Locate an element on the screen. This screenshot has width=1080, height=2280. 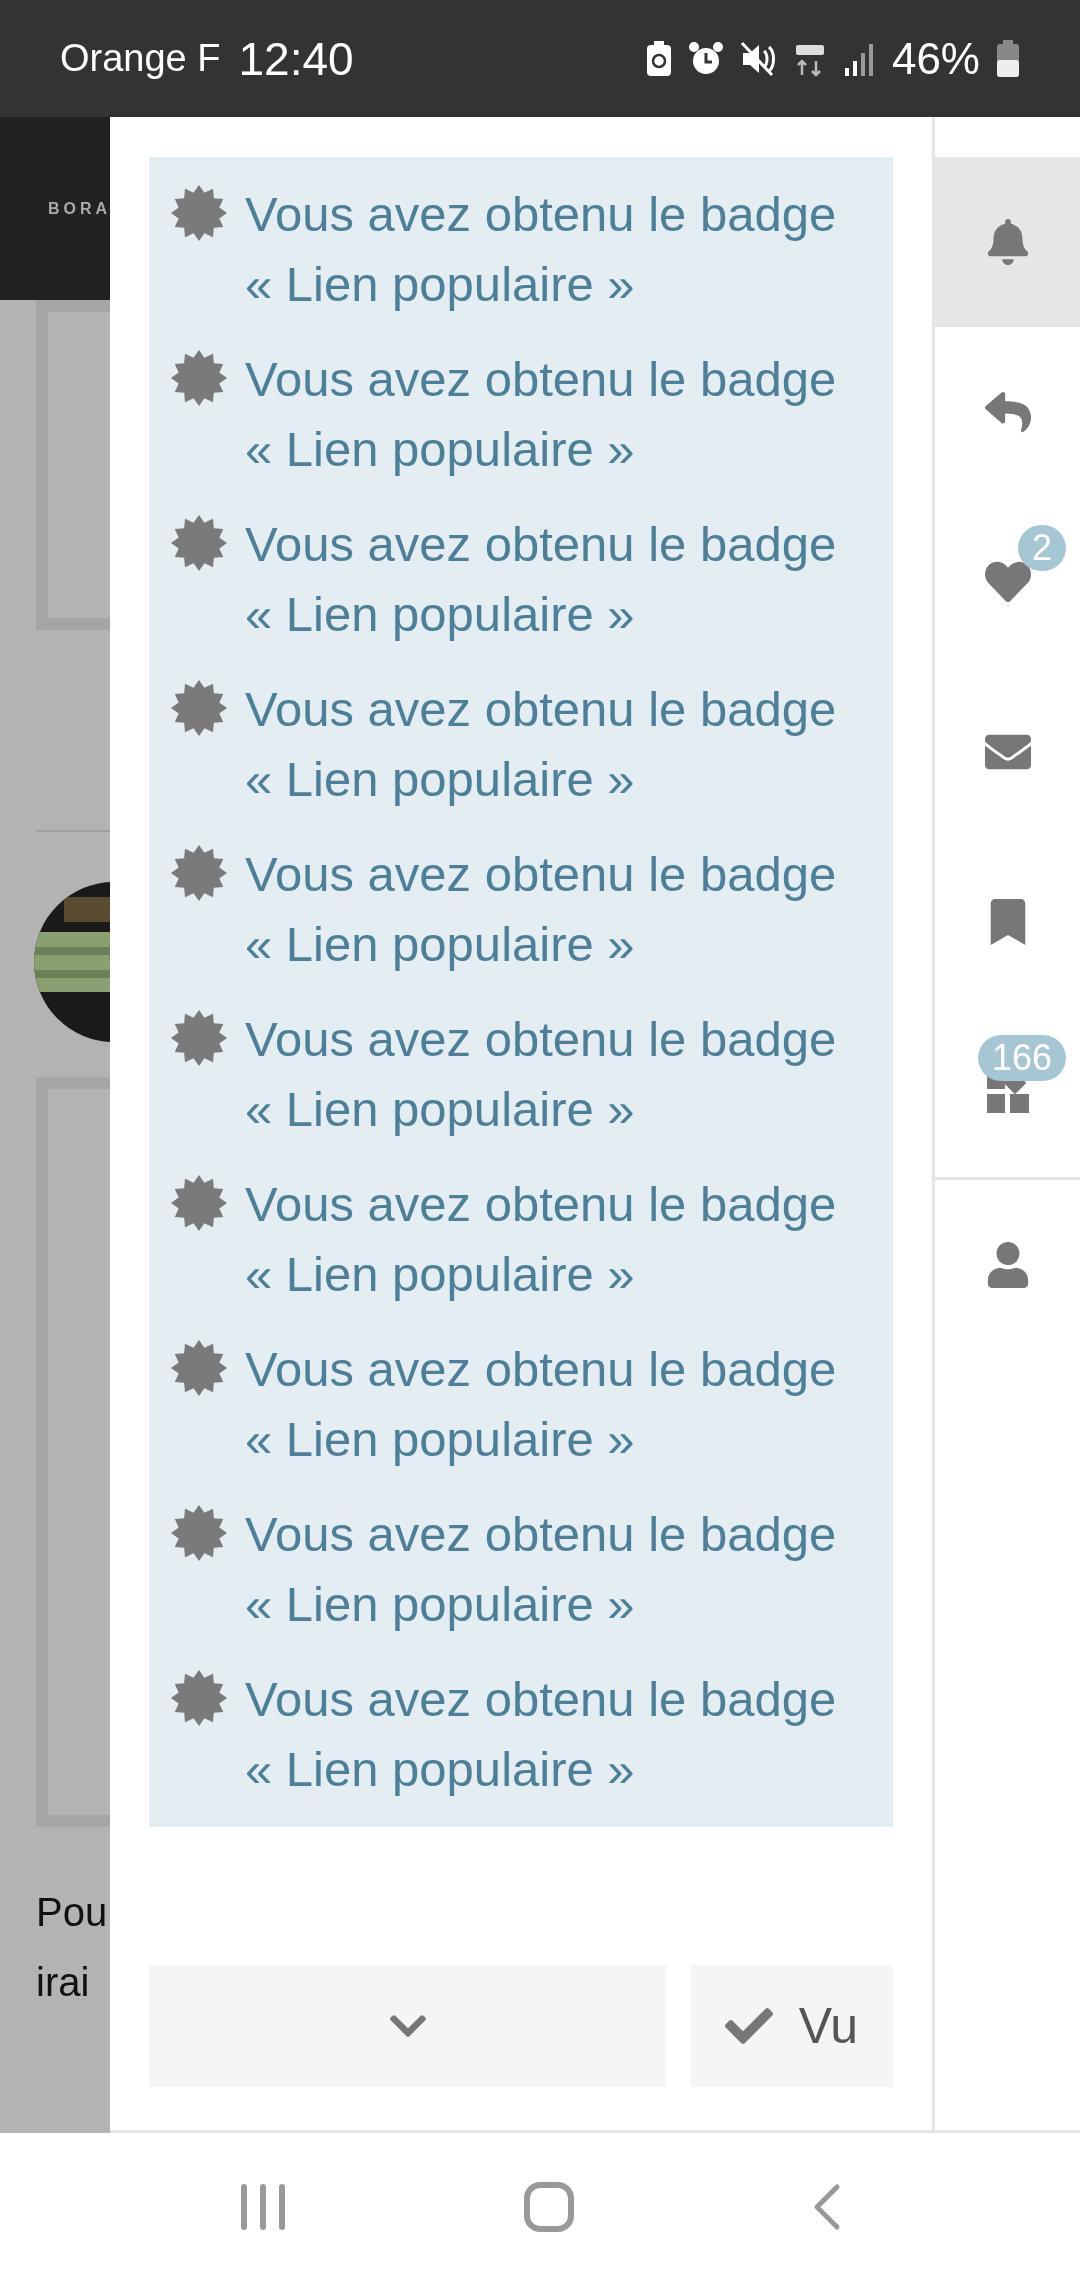
site-logo: BORA is located at coordinates (79, 208).